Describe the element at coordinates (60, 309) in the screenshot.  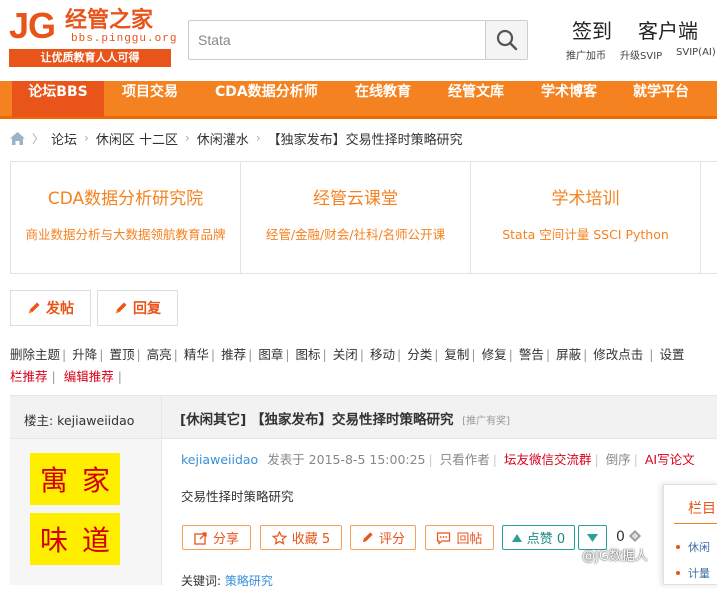
I see `new-post-label: 发帖` at that location.